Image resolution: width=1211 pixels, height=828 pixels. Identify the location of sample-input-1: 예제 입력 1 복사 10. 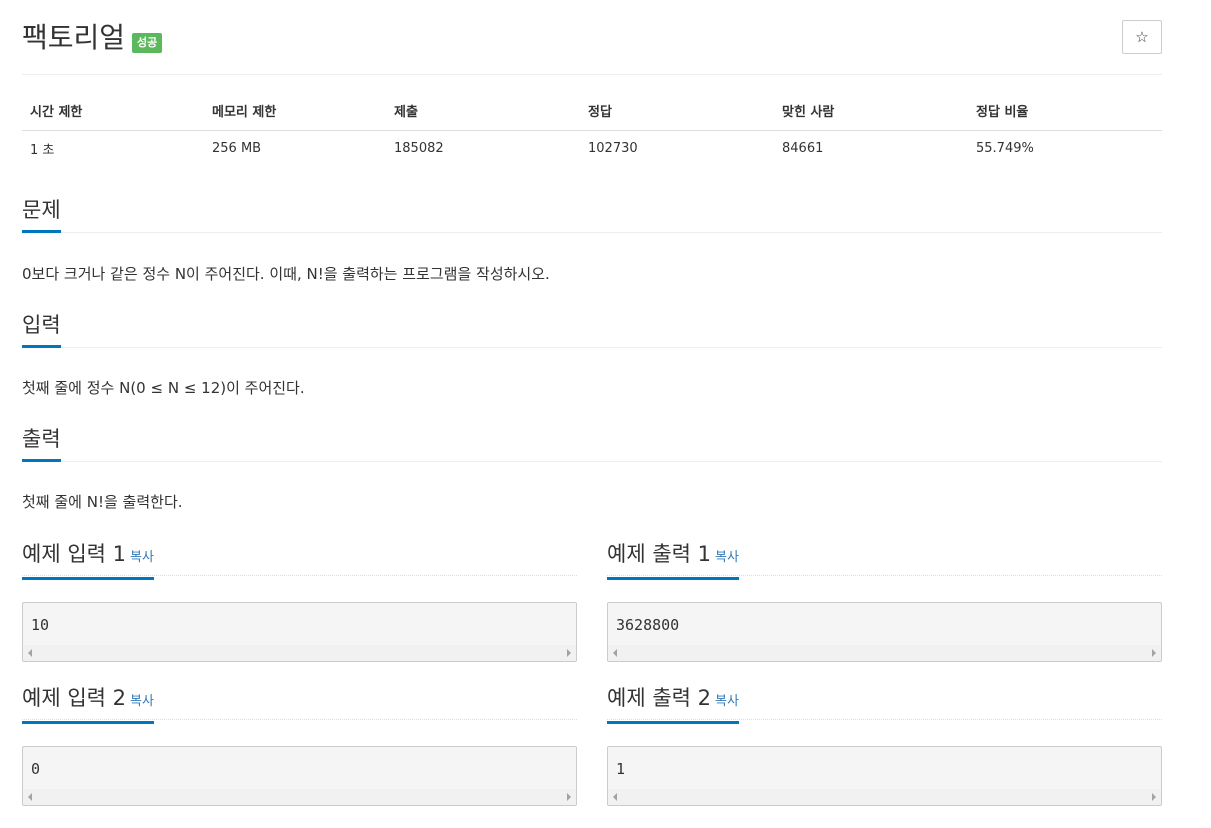
(299, 601).